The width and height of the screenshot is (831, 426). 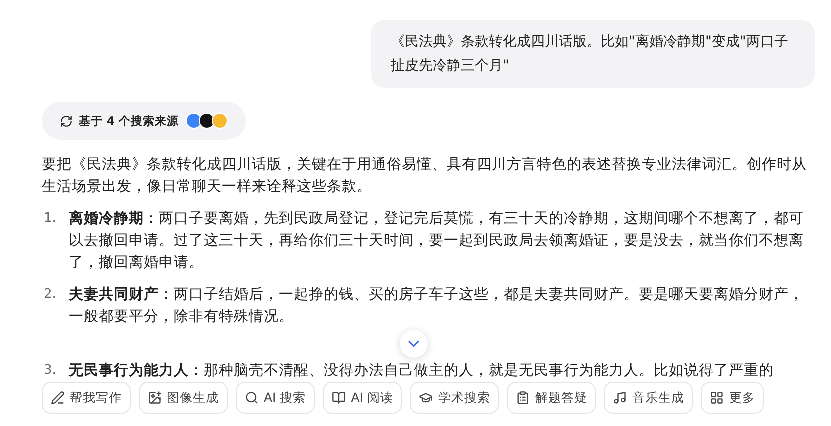 I want to click on scroll-down-button, so click(x=414, y=344).